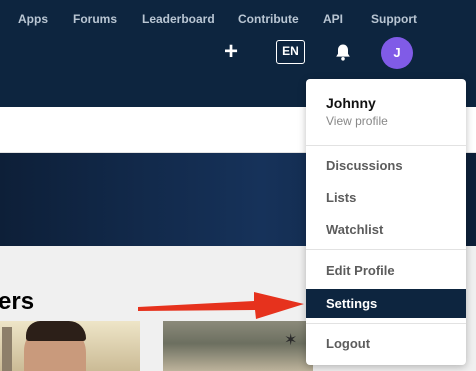 This screenshot has height=371, width=476. What do you see at coordinates (397, 53) in the screenshot?
I see `avatar: J` at bounding box center [397, 53].